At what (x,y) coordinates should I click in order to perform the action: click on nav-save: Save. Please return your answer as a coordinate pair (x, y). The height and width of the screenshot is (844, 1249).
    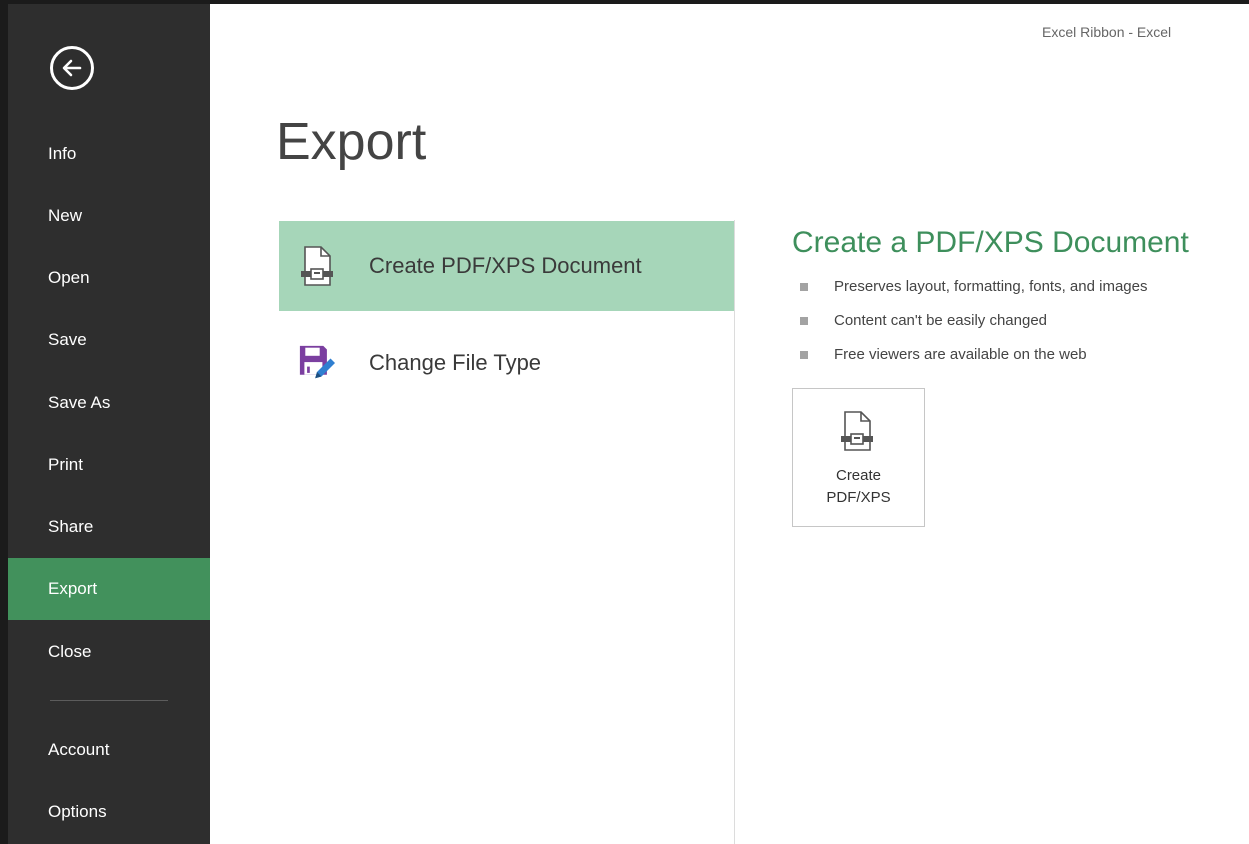
    Looking at the image, I should click on (109, 340).